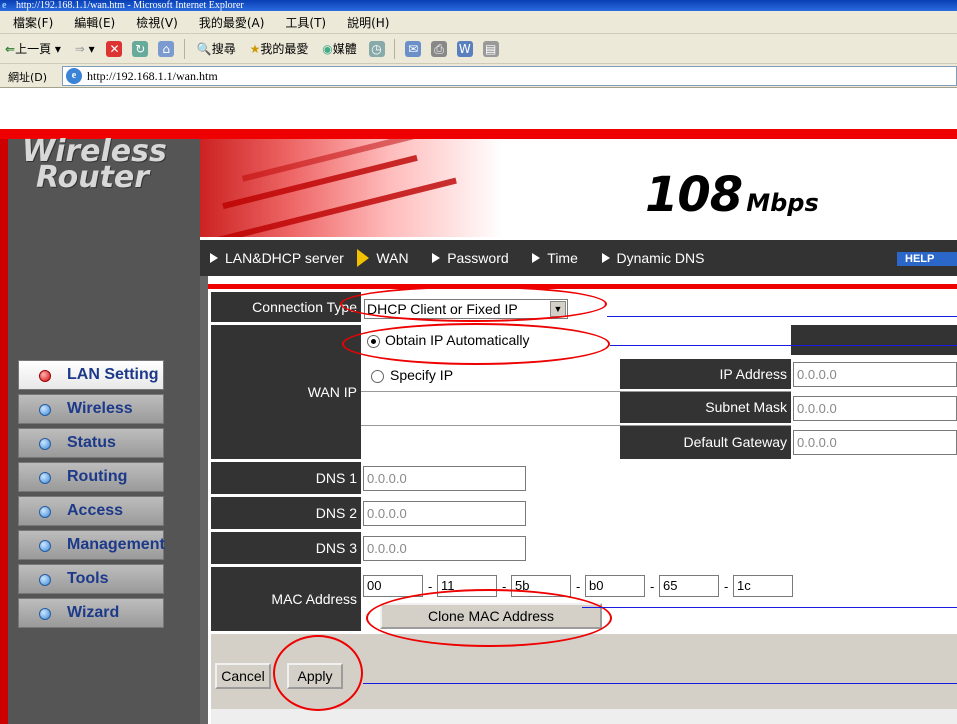  Describe the element at coordinates (464, 49) in the screenshot. I see `edit-icon: W` at that location.